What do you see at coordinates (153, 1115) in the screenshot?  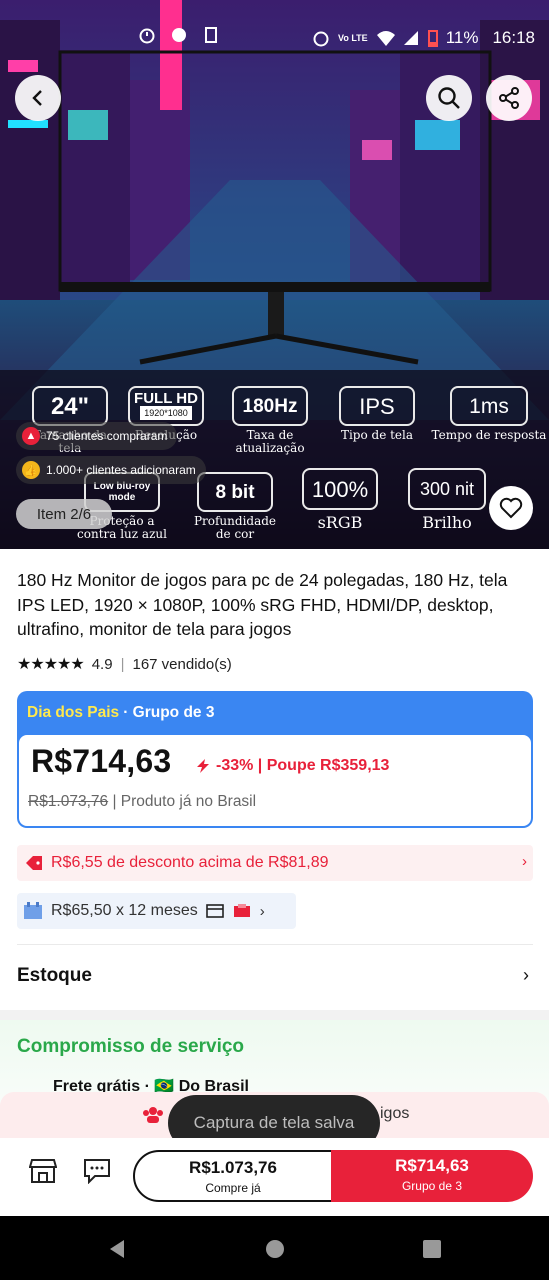 I see `group-icon` at bounding box center [153, 1115].